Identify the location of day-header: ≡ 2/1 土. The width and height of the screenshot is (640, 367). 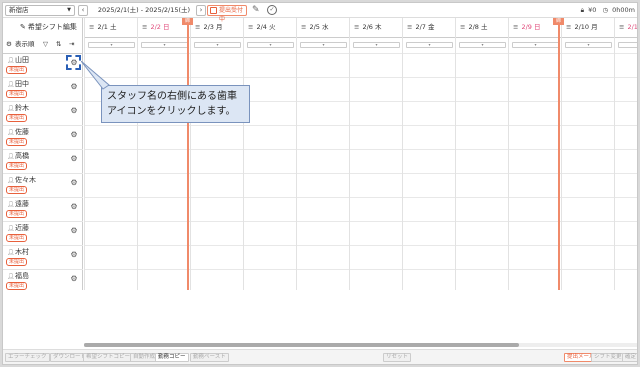
(111, 28).